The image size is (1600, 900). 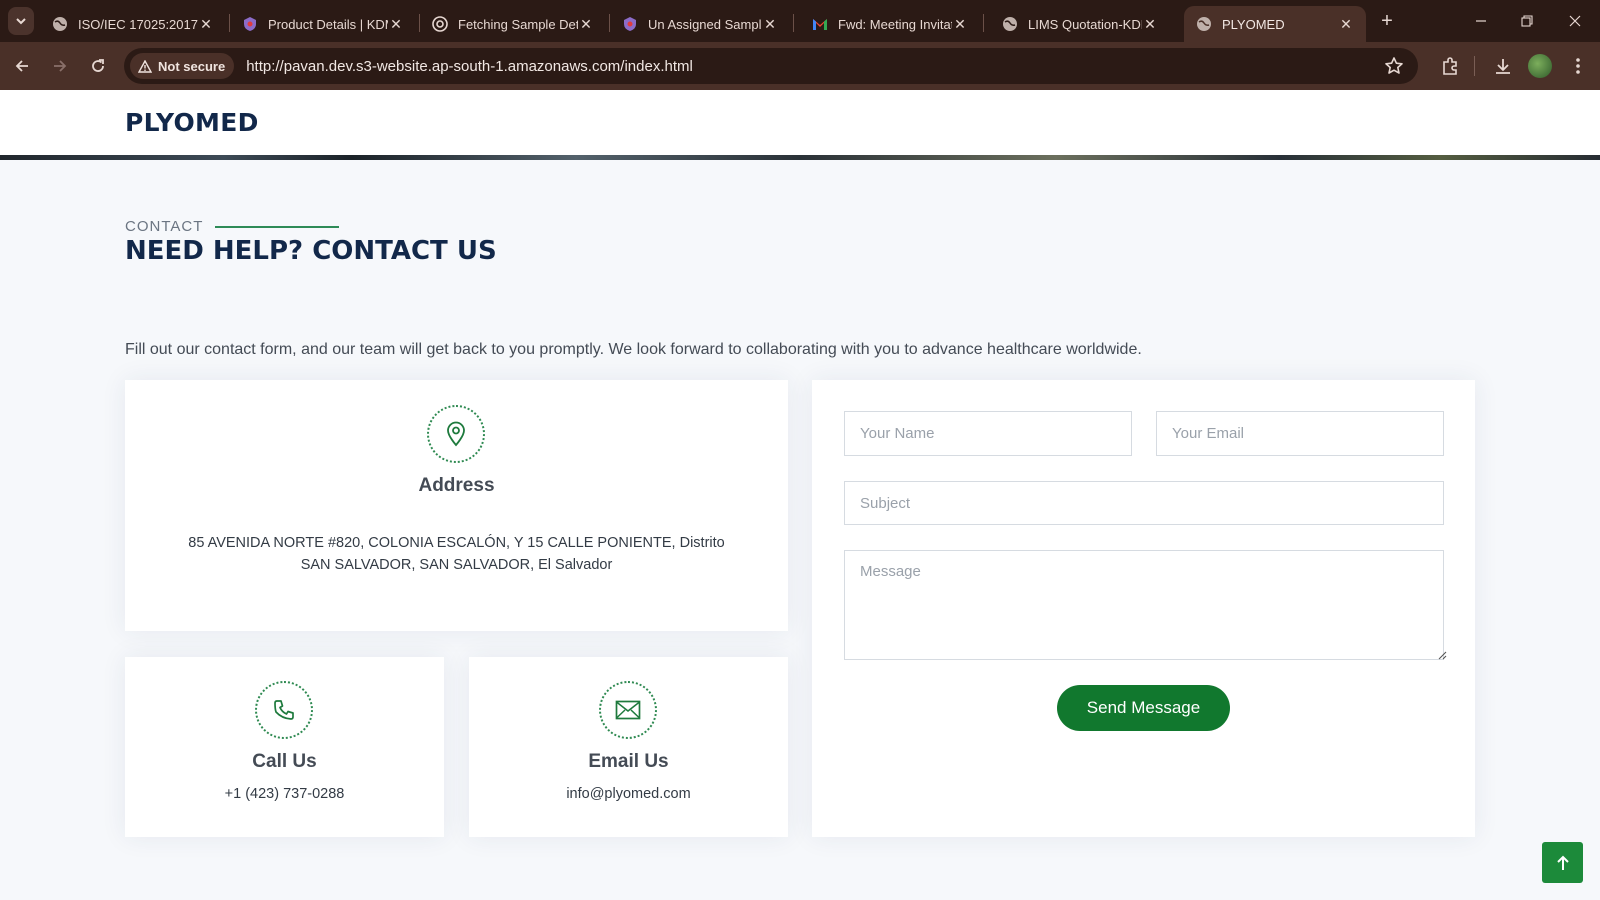 I want to click on openai-icon, so click(x=440, y=24).